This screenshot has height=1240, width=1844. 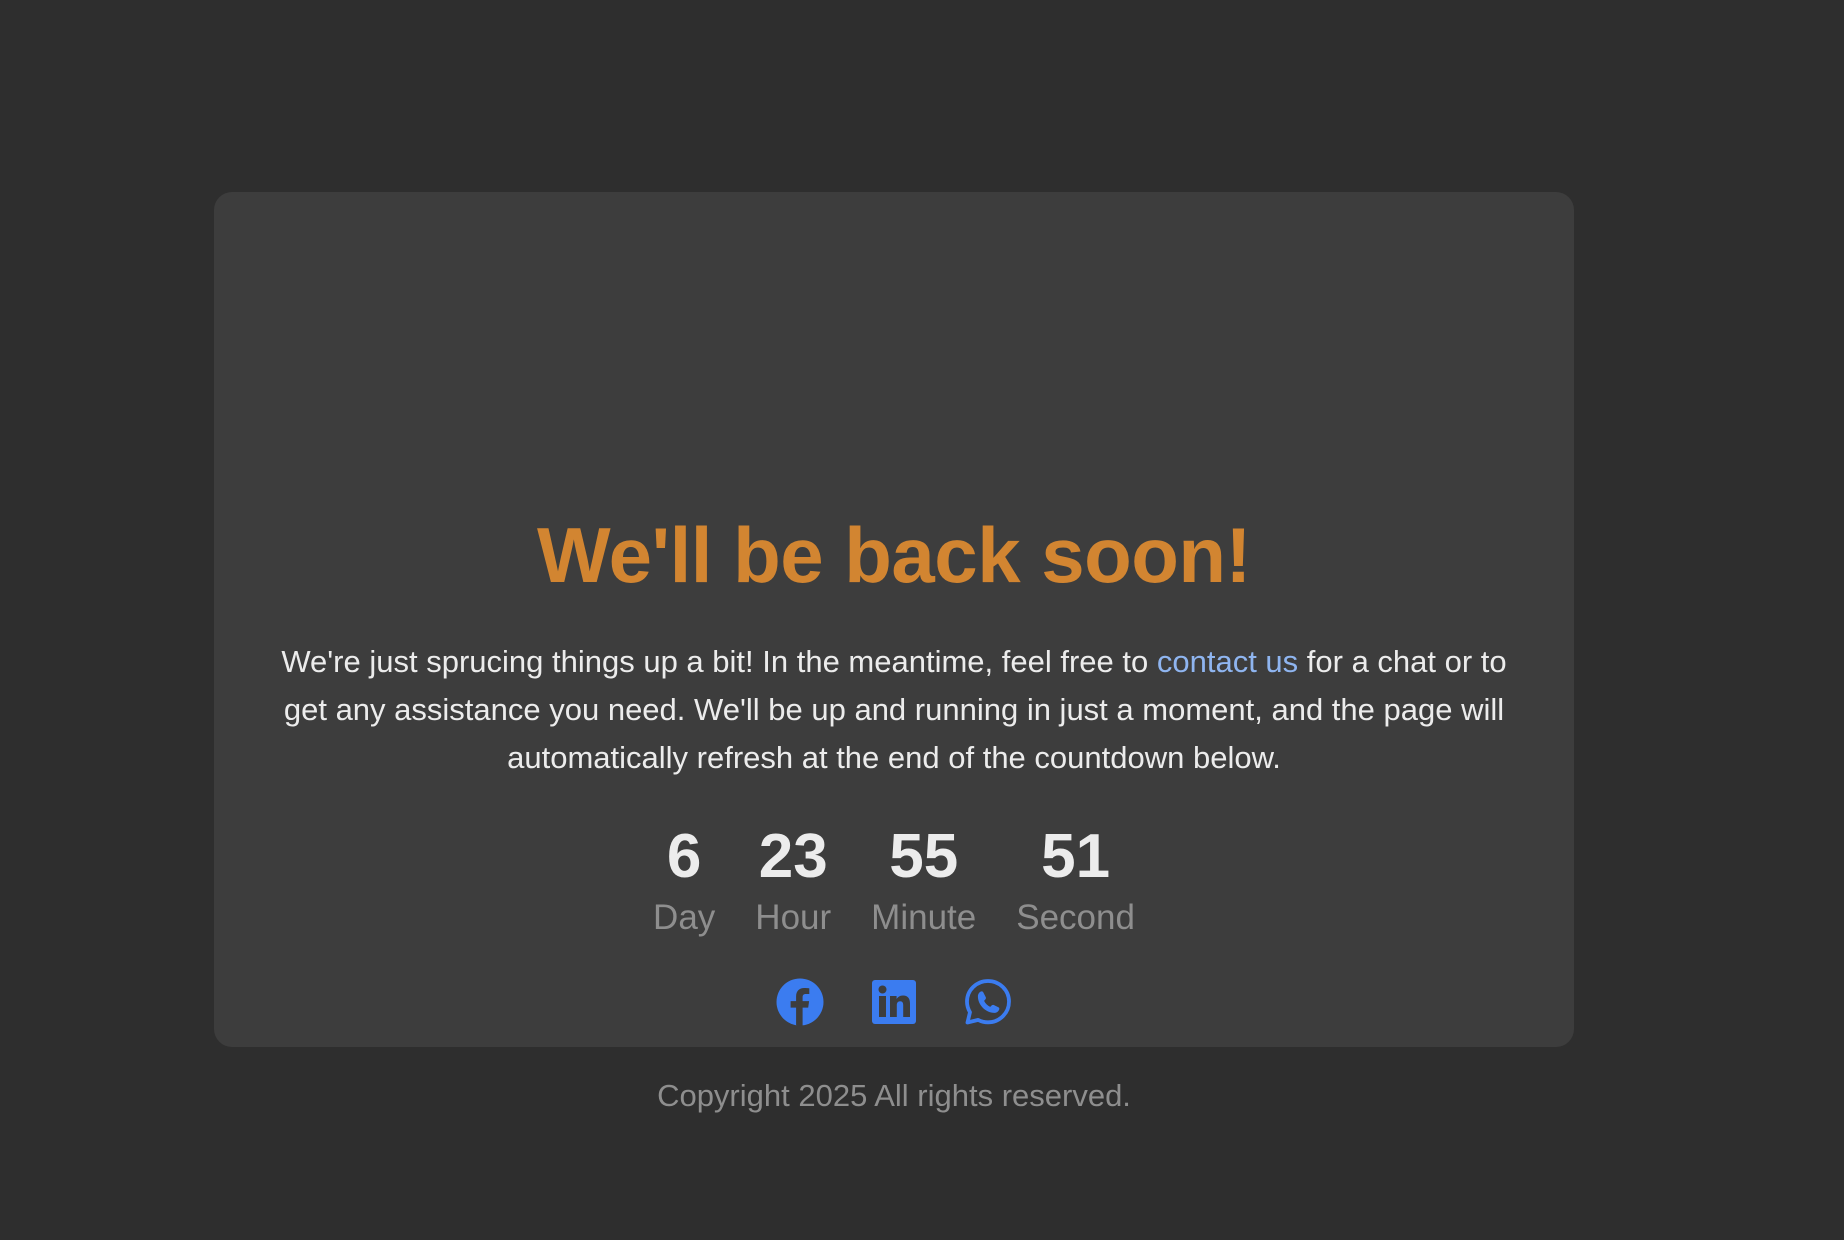 What do you see at coordinates (1075, 917) in the screenshot?
I see `countdown-second-label: Second` at bounding box center [1075, 917].